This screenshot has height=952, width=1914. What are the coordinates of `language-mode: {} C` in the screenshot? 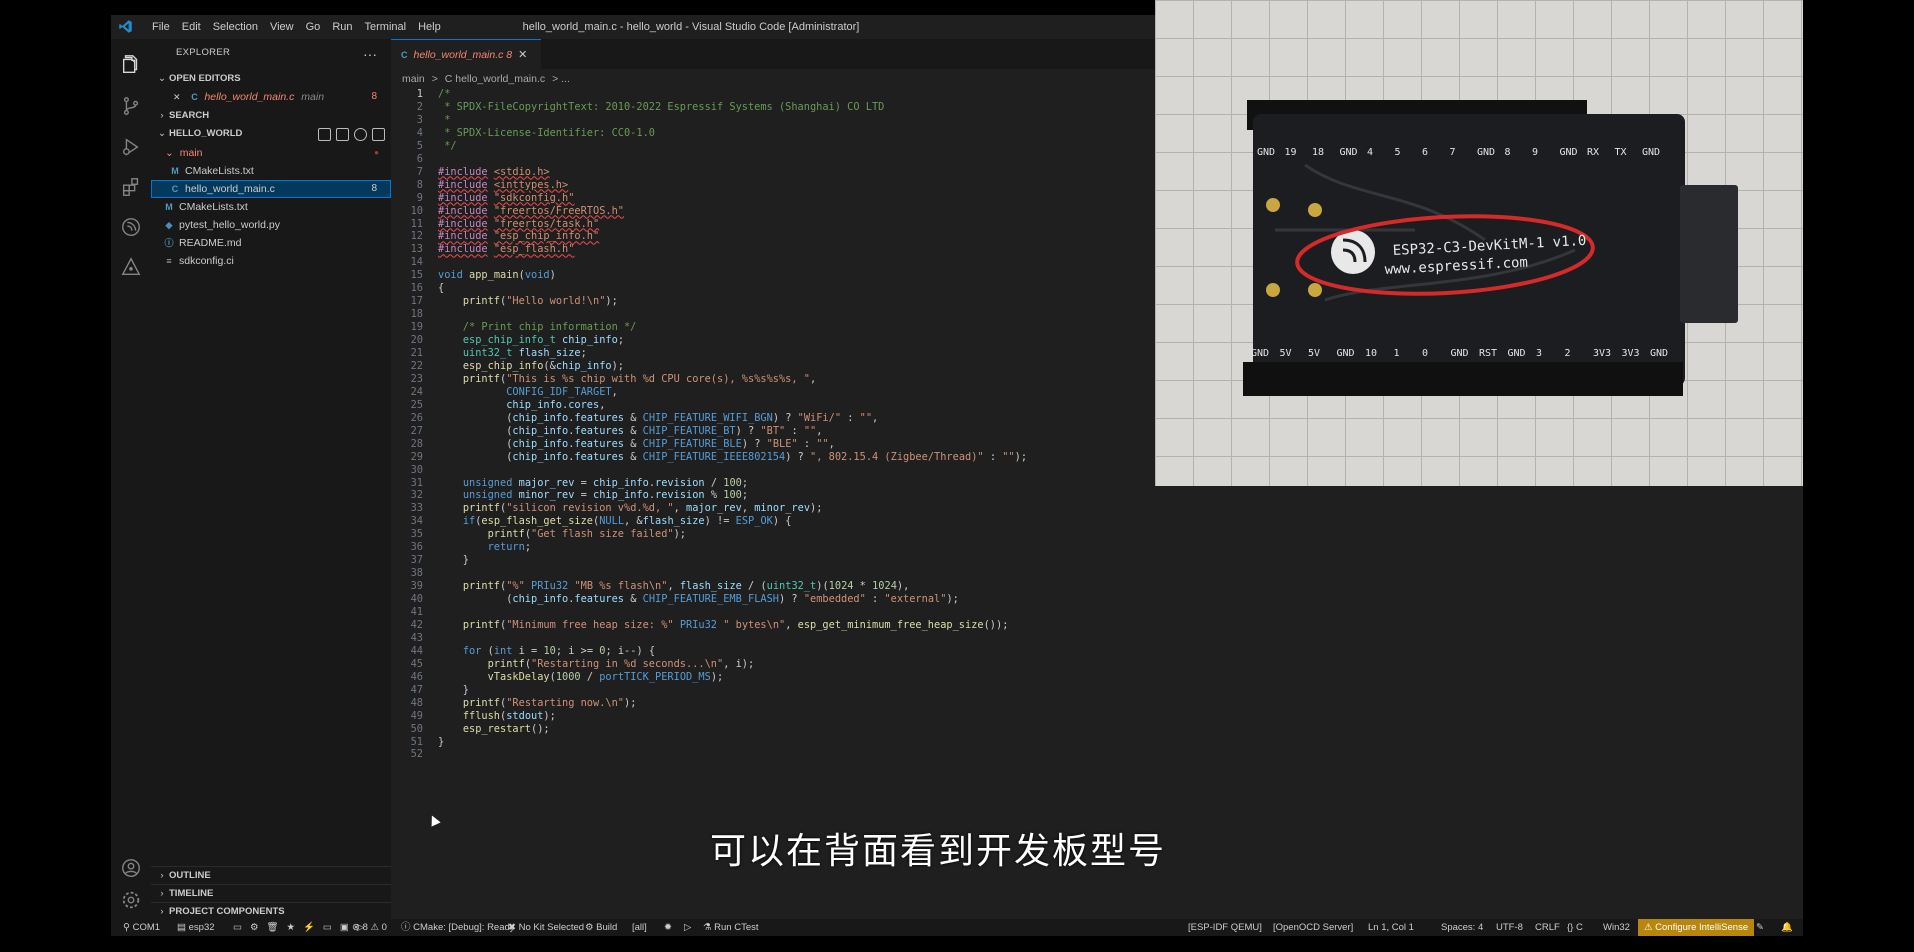 It's located at (1575, 927).